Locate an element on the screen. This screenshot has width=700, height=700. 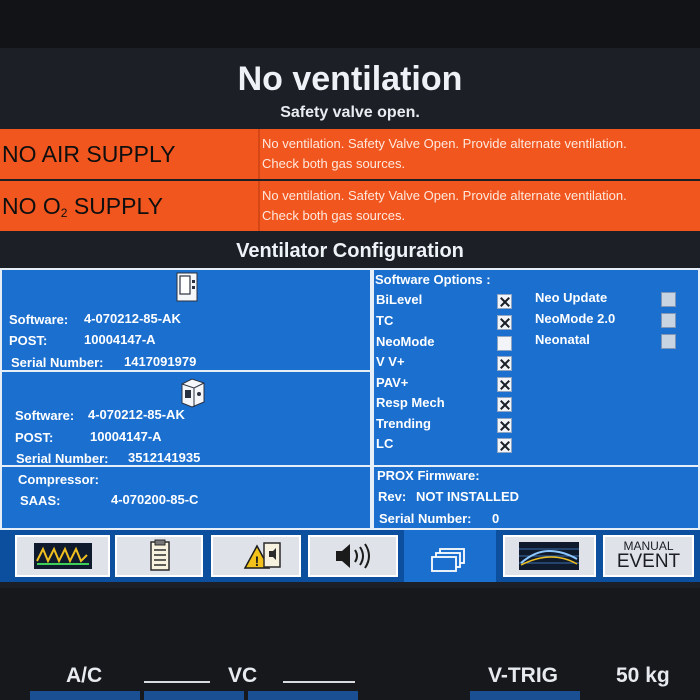
tab-volume is located at coordinates (353, 556).